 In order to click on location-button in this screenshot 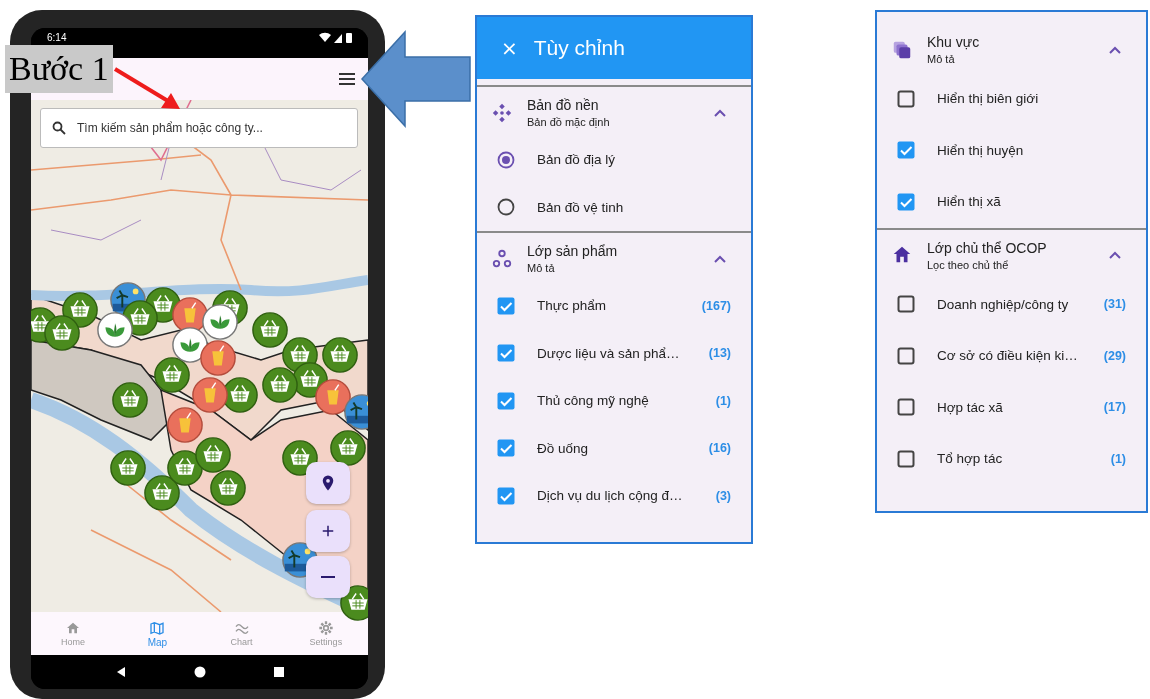, I will do `click(328, 483)`.